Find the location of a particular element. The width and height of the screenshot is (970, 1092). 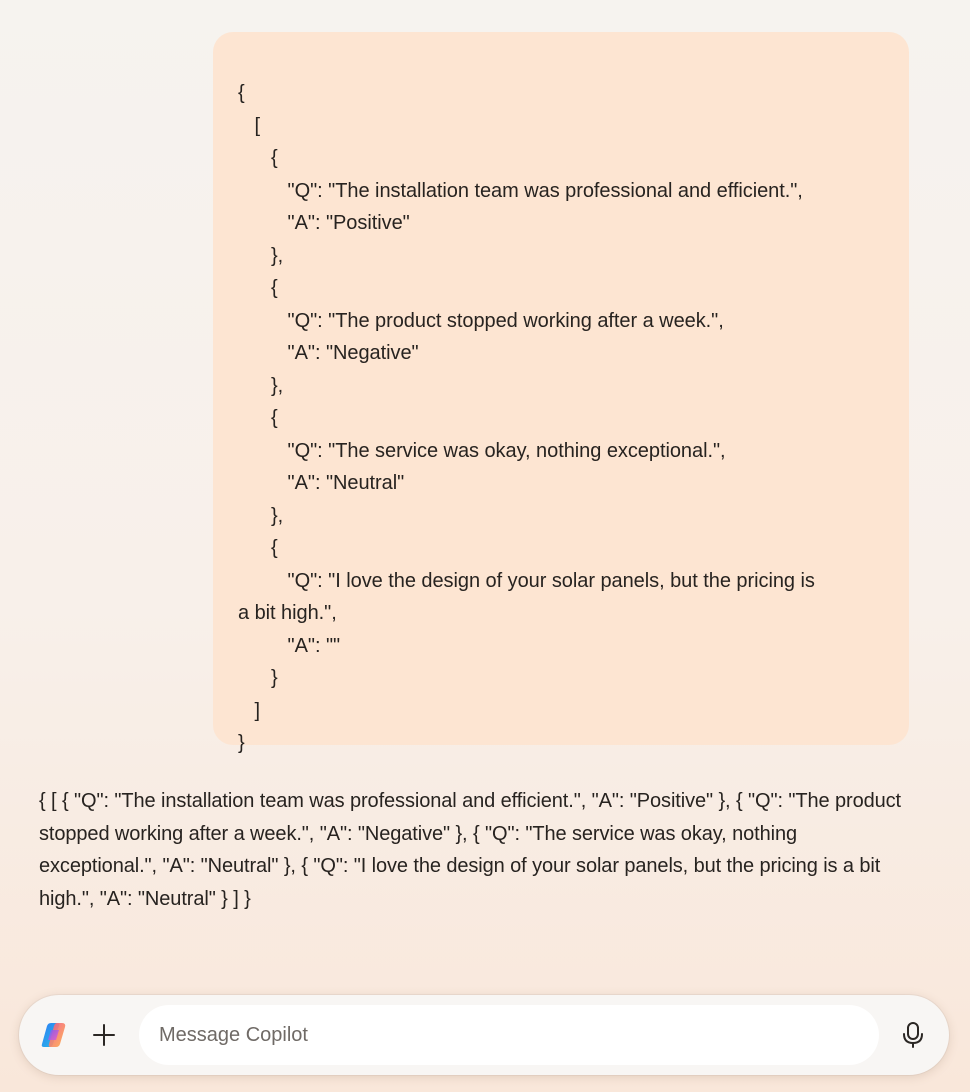

microphone-button is located at coordinates (913, 1035).